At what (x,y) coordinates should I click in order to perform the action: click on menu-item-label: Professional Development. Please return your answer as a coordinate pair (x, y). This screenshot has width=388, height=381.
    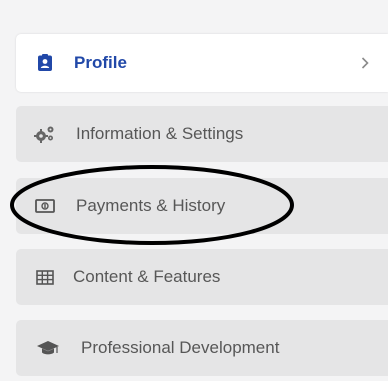
    Looking at the image, I should click on (180, 347).